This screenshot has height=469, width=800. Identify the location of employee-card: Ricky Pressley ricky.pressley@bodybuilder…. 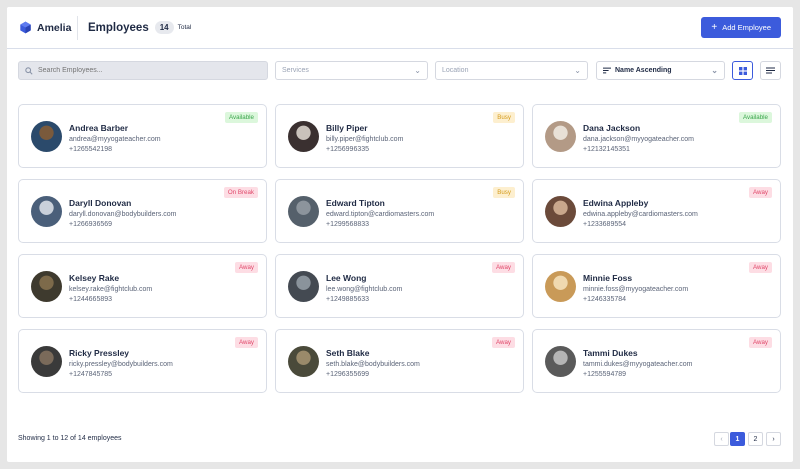
(142, 361).